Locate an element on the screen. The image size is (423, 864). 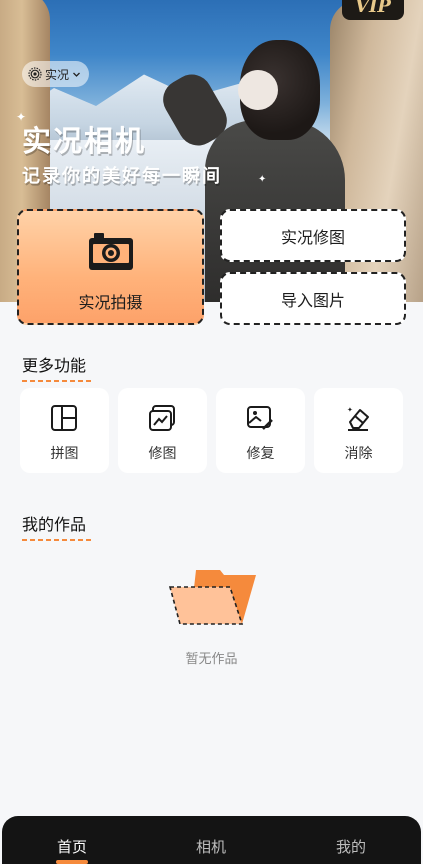
tab-home: 首页 is located at coordinates (72, 850).